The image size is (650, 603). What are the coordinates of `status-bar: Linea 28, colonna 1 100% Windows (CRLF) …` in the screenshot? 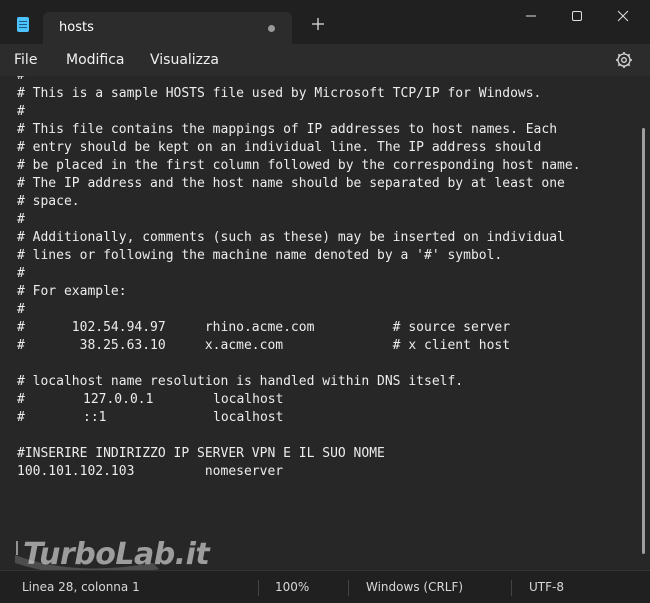 It's located at (325, 586).